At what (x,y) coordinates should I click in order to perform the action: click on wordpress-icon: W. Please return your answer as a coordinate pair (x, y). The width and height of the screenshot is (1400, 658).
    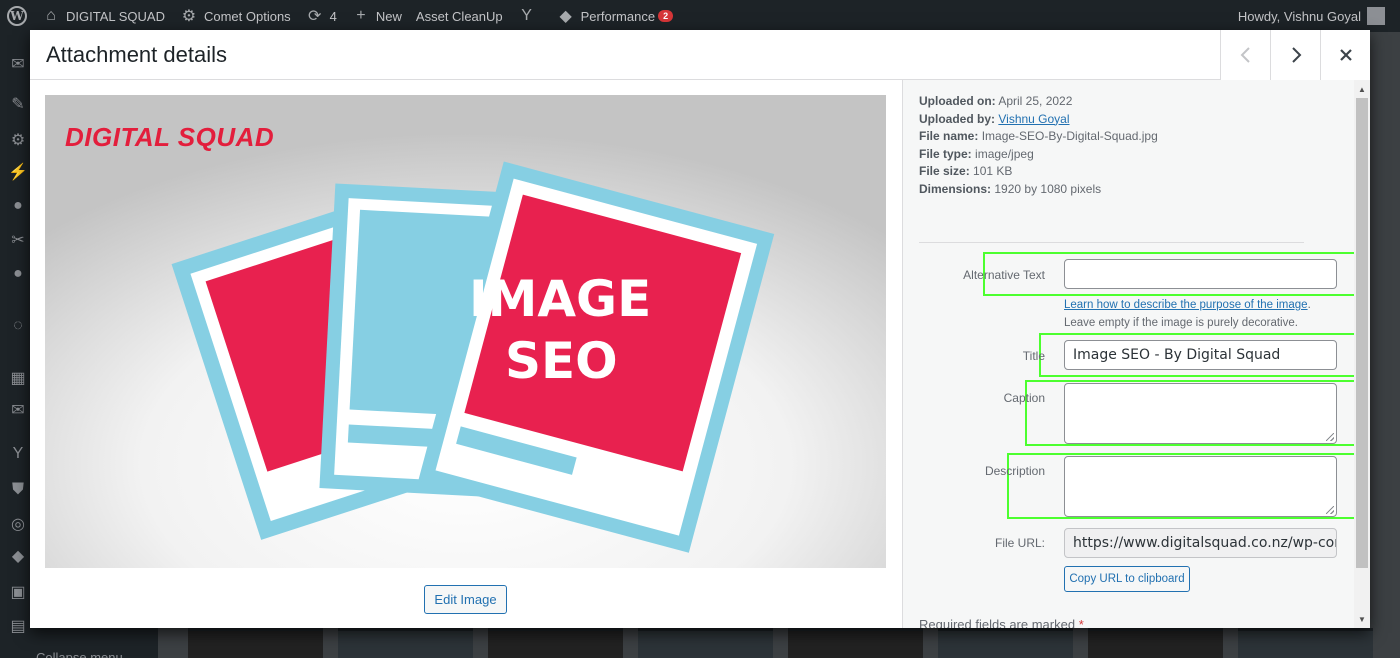
    Looking at the image, I should click on (17, 16).